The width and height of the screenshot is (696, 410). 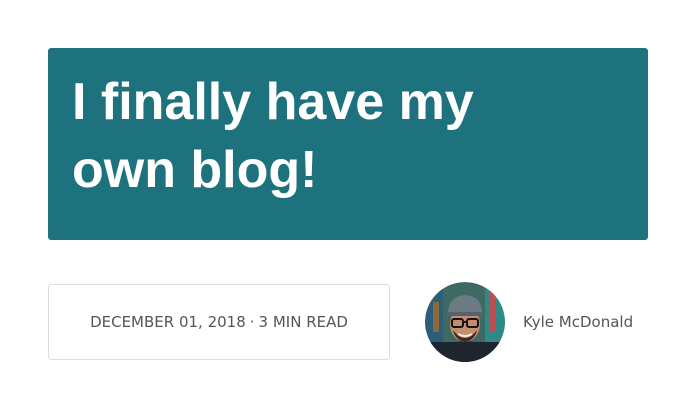 I want to click on author-block: Kyle McDonald, so click(x=529, y=322).